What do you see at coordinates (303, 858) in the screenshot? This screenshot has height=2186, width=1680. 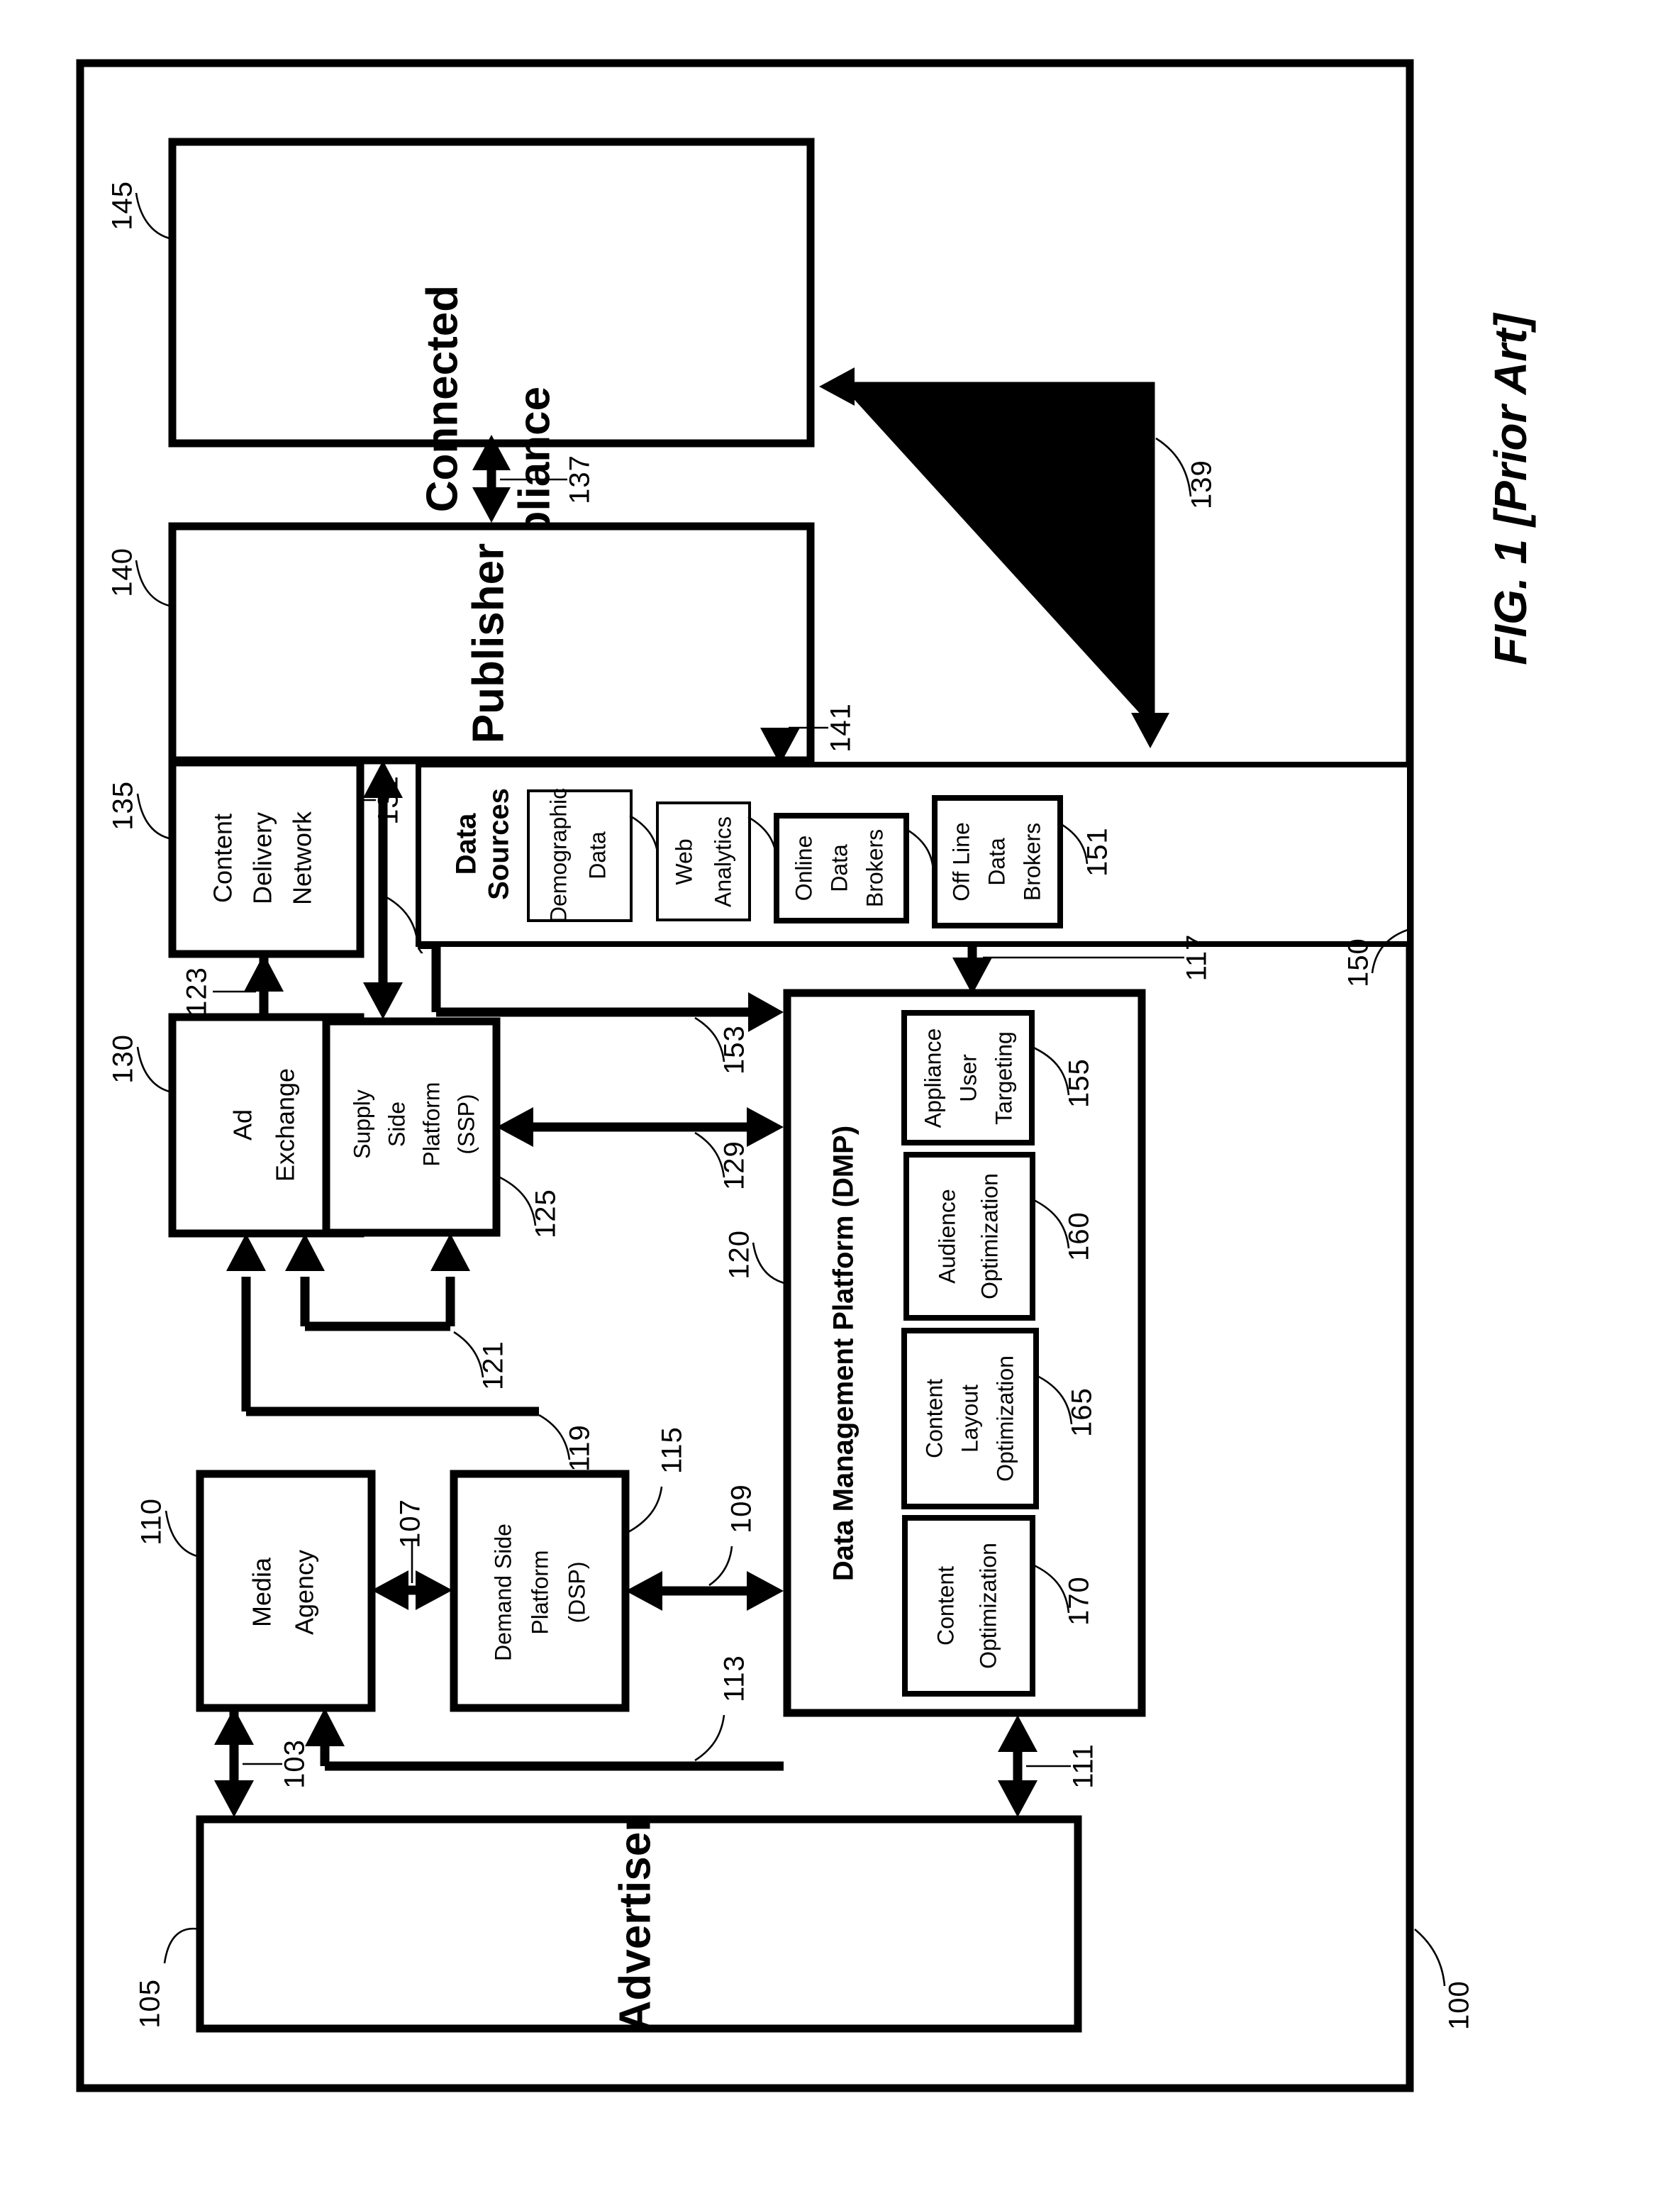 I see `block-label-cdn-line3: Network` at bounding box center [303, 858].